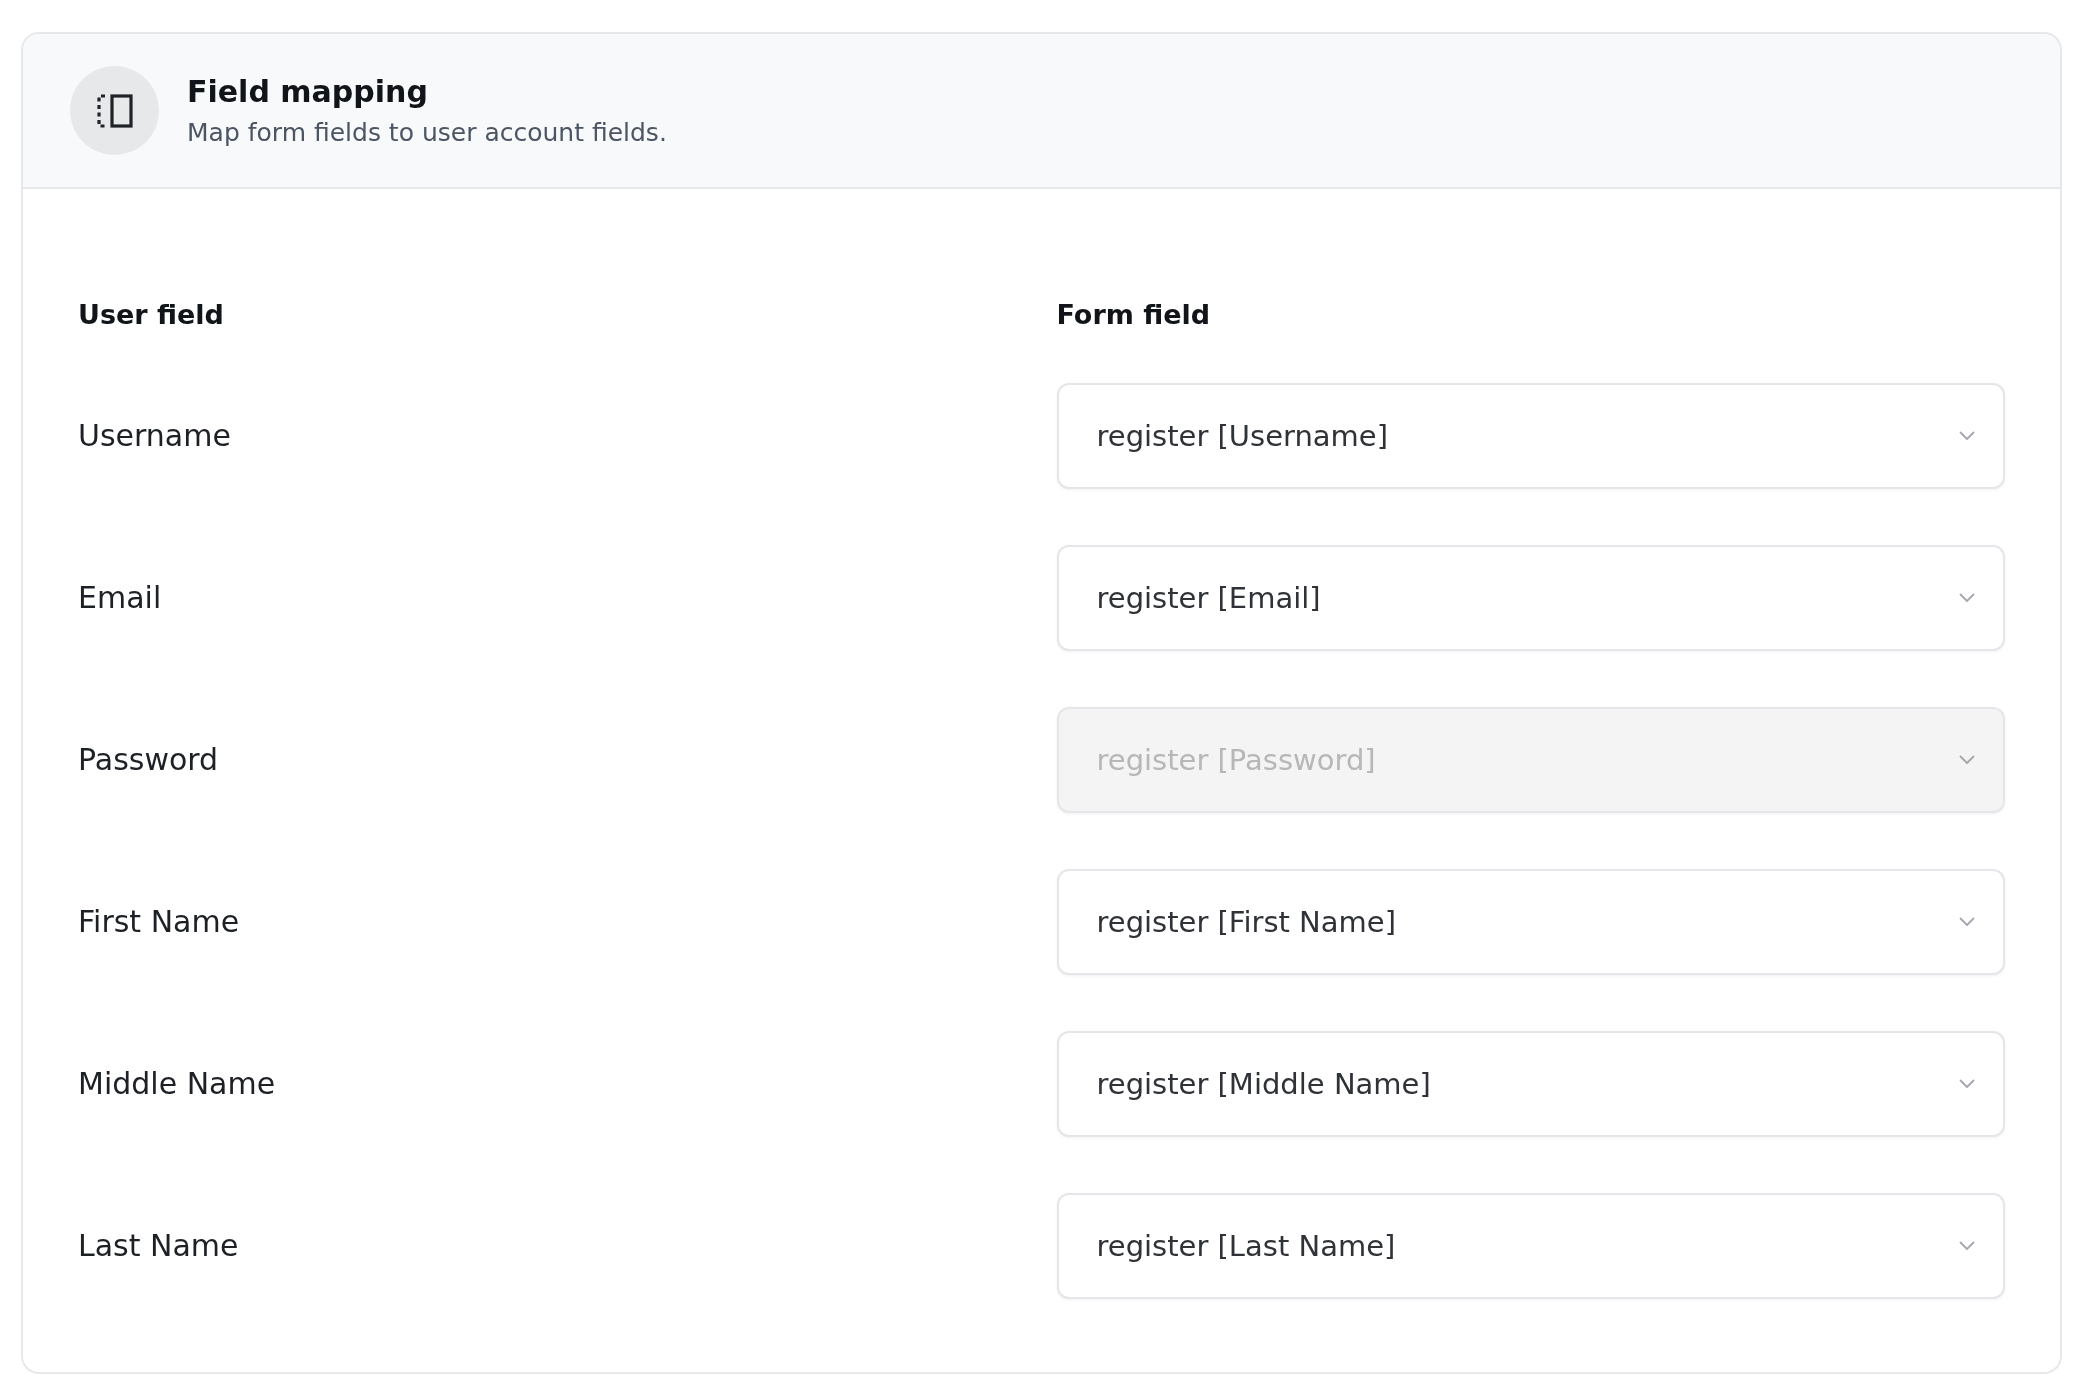 This screenshot has width=2097, height=1398. Describe the element at coordinates (1530, 922) in the screenshot. I see `dropdown: register [First Name]` at that location.